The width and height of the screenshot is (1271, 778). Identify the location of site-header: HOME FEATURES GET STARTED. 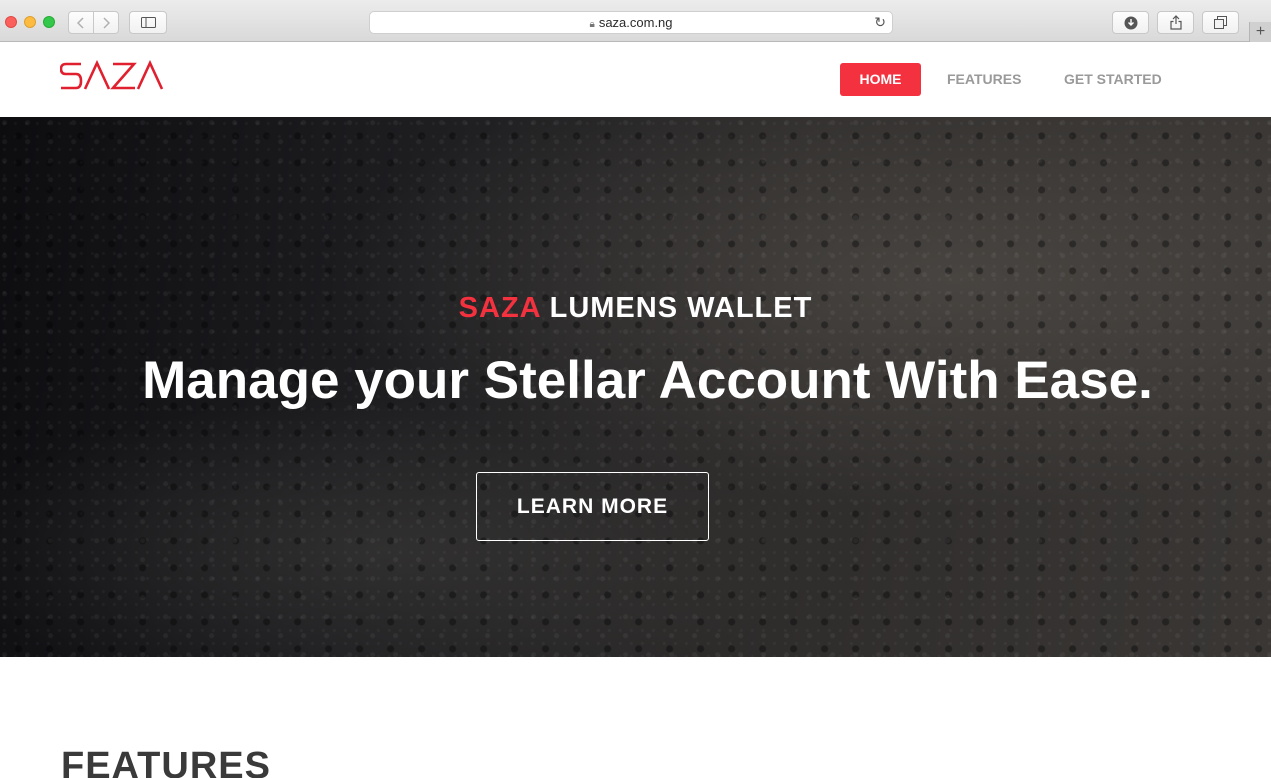
(635, 79).